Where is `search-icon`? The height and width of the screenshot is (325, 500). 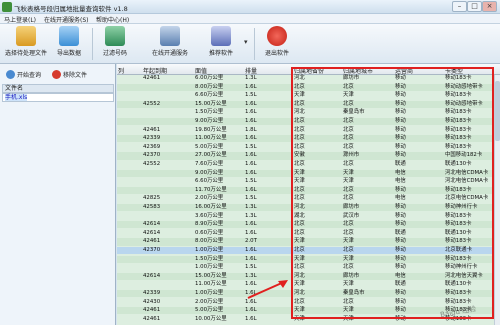
search-icon is located at coordinates (10, 74).